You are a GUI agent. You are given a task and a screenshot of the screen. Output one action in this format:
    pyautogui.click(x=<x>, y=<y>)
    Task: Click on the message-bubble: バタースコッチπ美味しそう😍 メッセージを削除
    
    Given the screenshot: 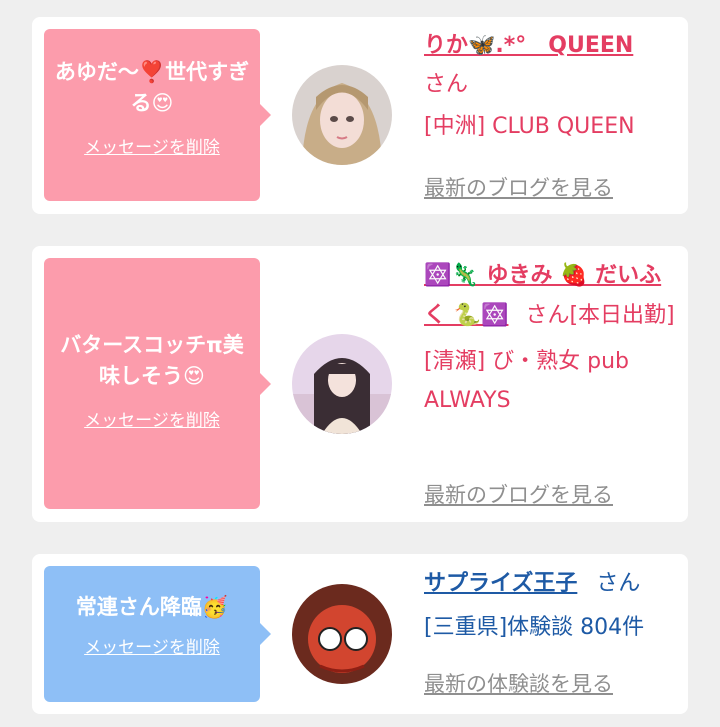 What is the action you would take?
    pyautogui.click(x=157, y=383)
    